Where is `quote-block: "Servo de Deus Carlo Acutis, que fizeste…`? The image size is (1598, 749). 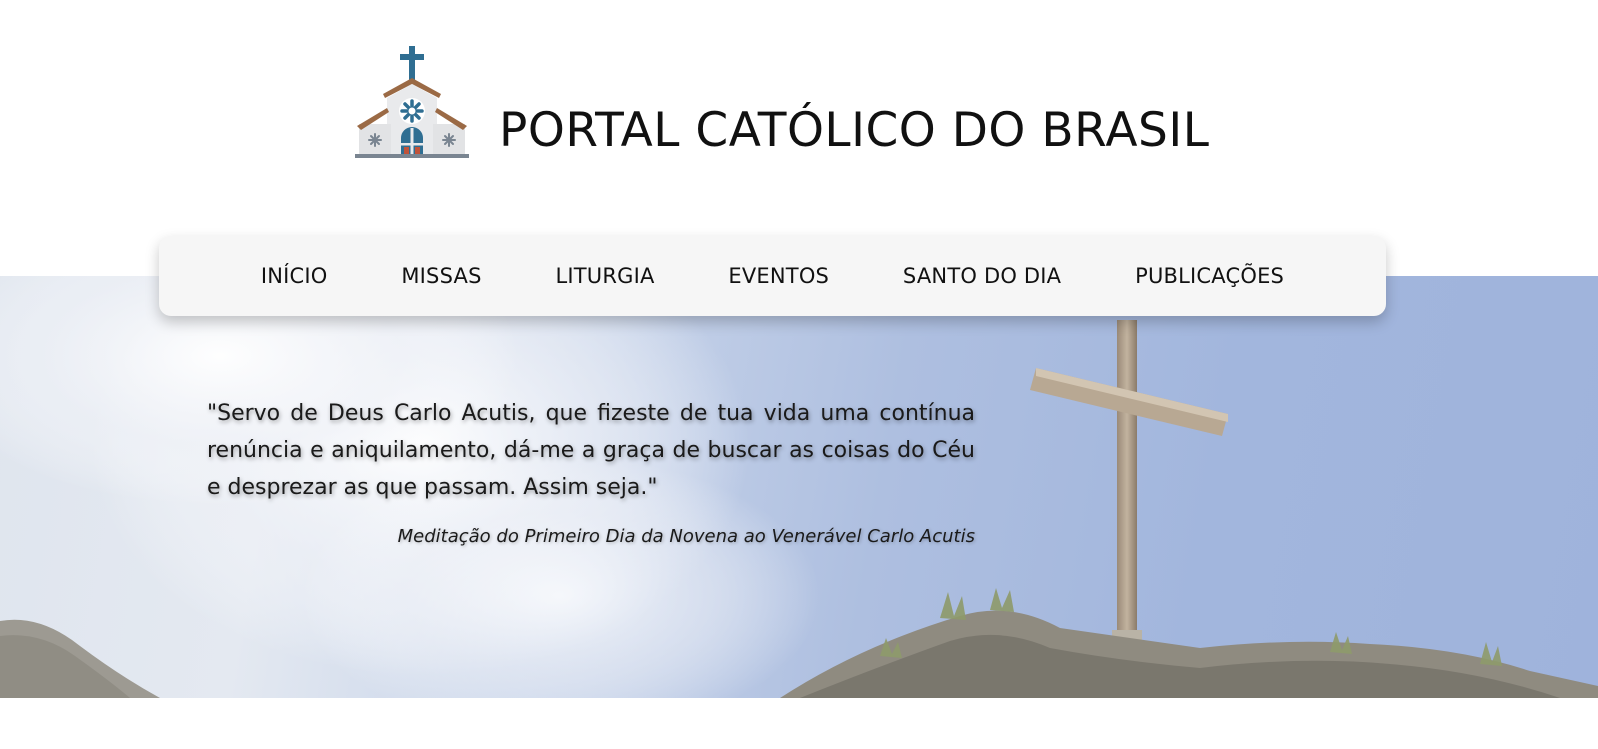
quote-block: "Servo de Deus Carlo Acutis, que fizeste… is located at coordinates (591, 471).